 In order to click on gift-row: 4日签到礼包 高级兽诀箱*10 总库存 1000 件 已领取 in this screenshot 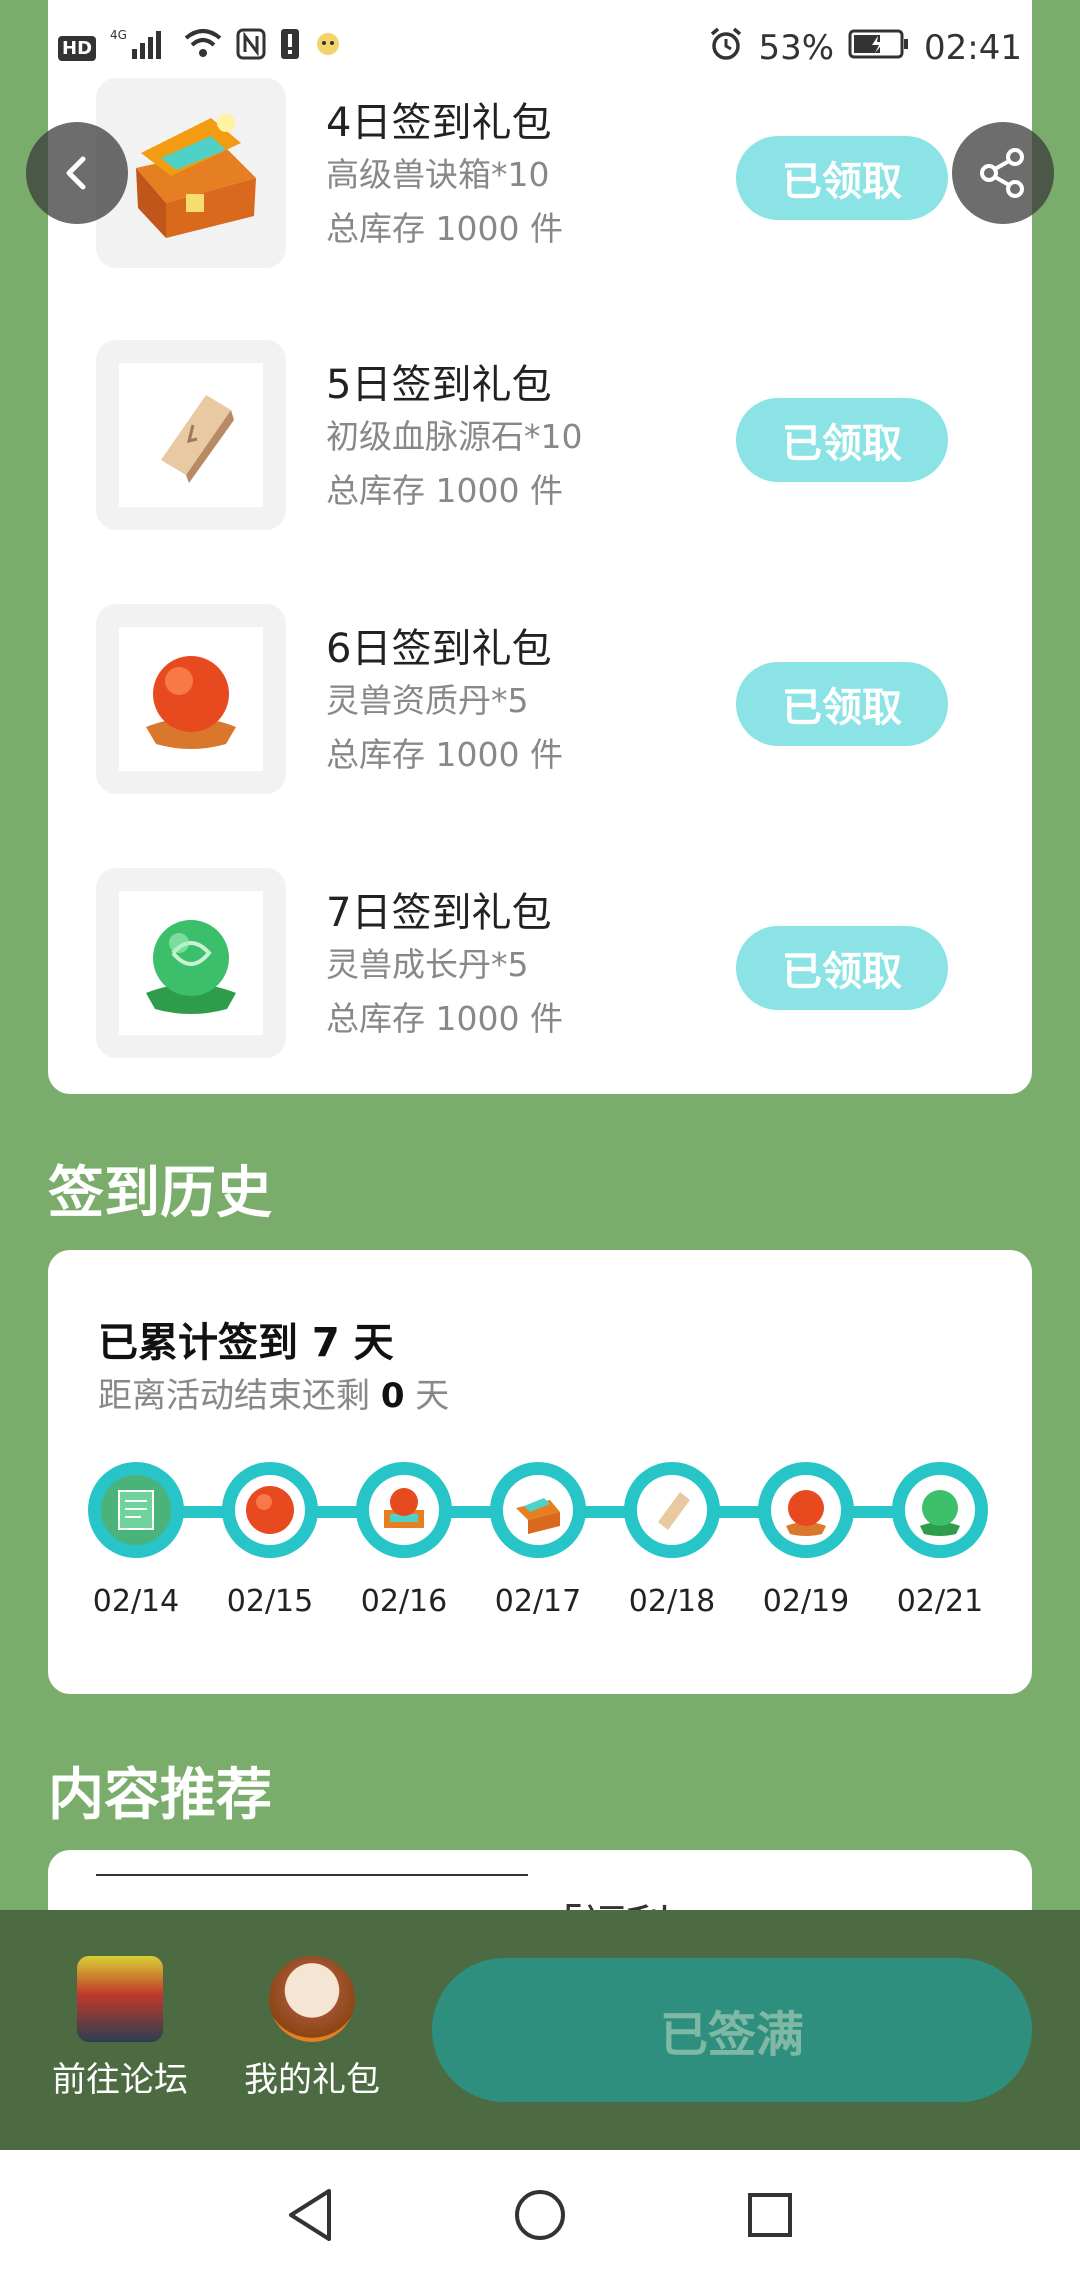, I will do `click(516, 173)`.